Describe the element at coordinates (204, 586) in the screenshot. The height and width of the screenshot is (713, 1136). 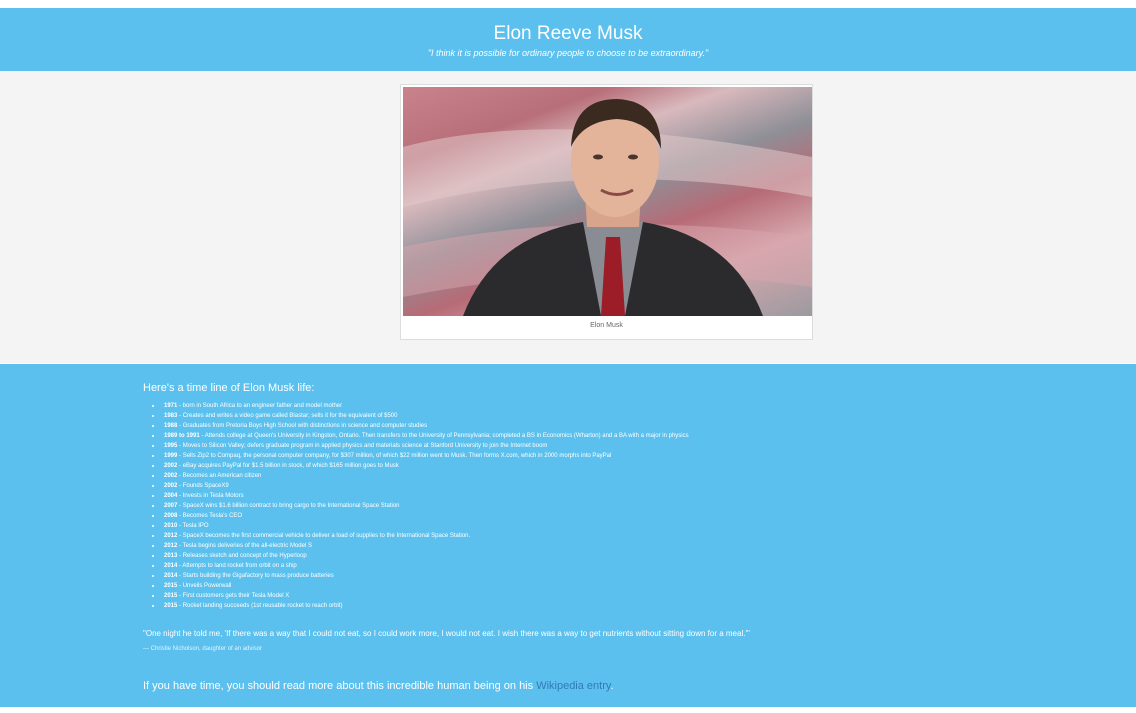
I see `timeline-text: - Unveils Powerwall` at that location.